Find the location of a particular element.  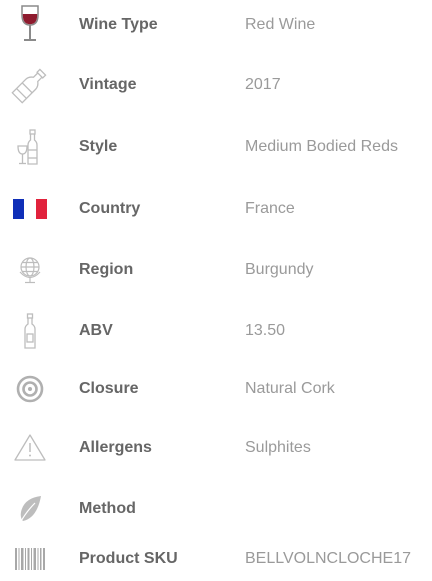

attribute-value: Red Wine is located at coordinates (280, 24).